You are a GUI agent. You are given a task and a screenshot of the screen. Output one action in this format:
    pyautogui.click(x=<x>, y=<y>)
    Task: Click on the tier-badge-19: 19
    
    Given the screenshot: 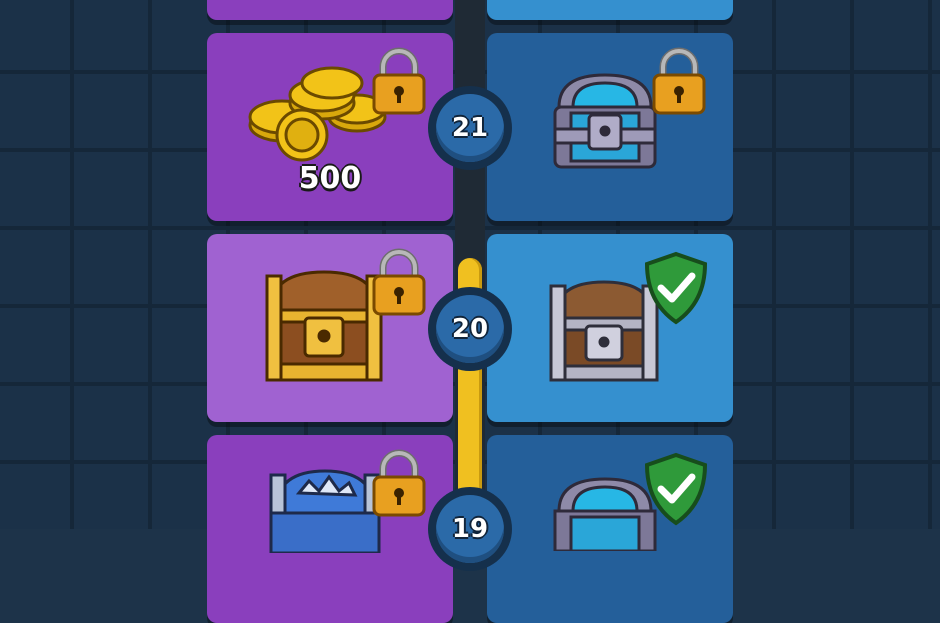 What is the action you would take?
    pyautogui.click(x=470, y=529)
    